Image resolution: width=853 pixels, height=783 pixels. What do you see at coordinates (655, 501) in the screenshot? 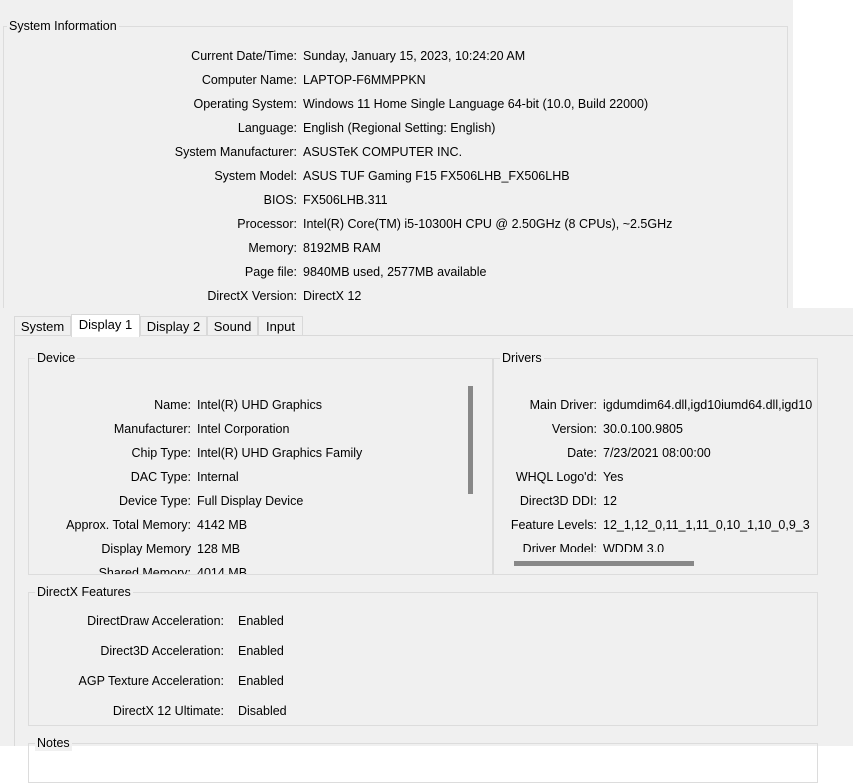
I see `driver-property-row: Direct3D DDI: 12` at bounding box center [655, 501].